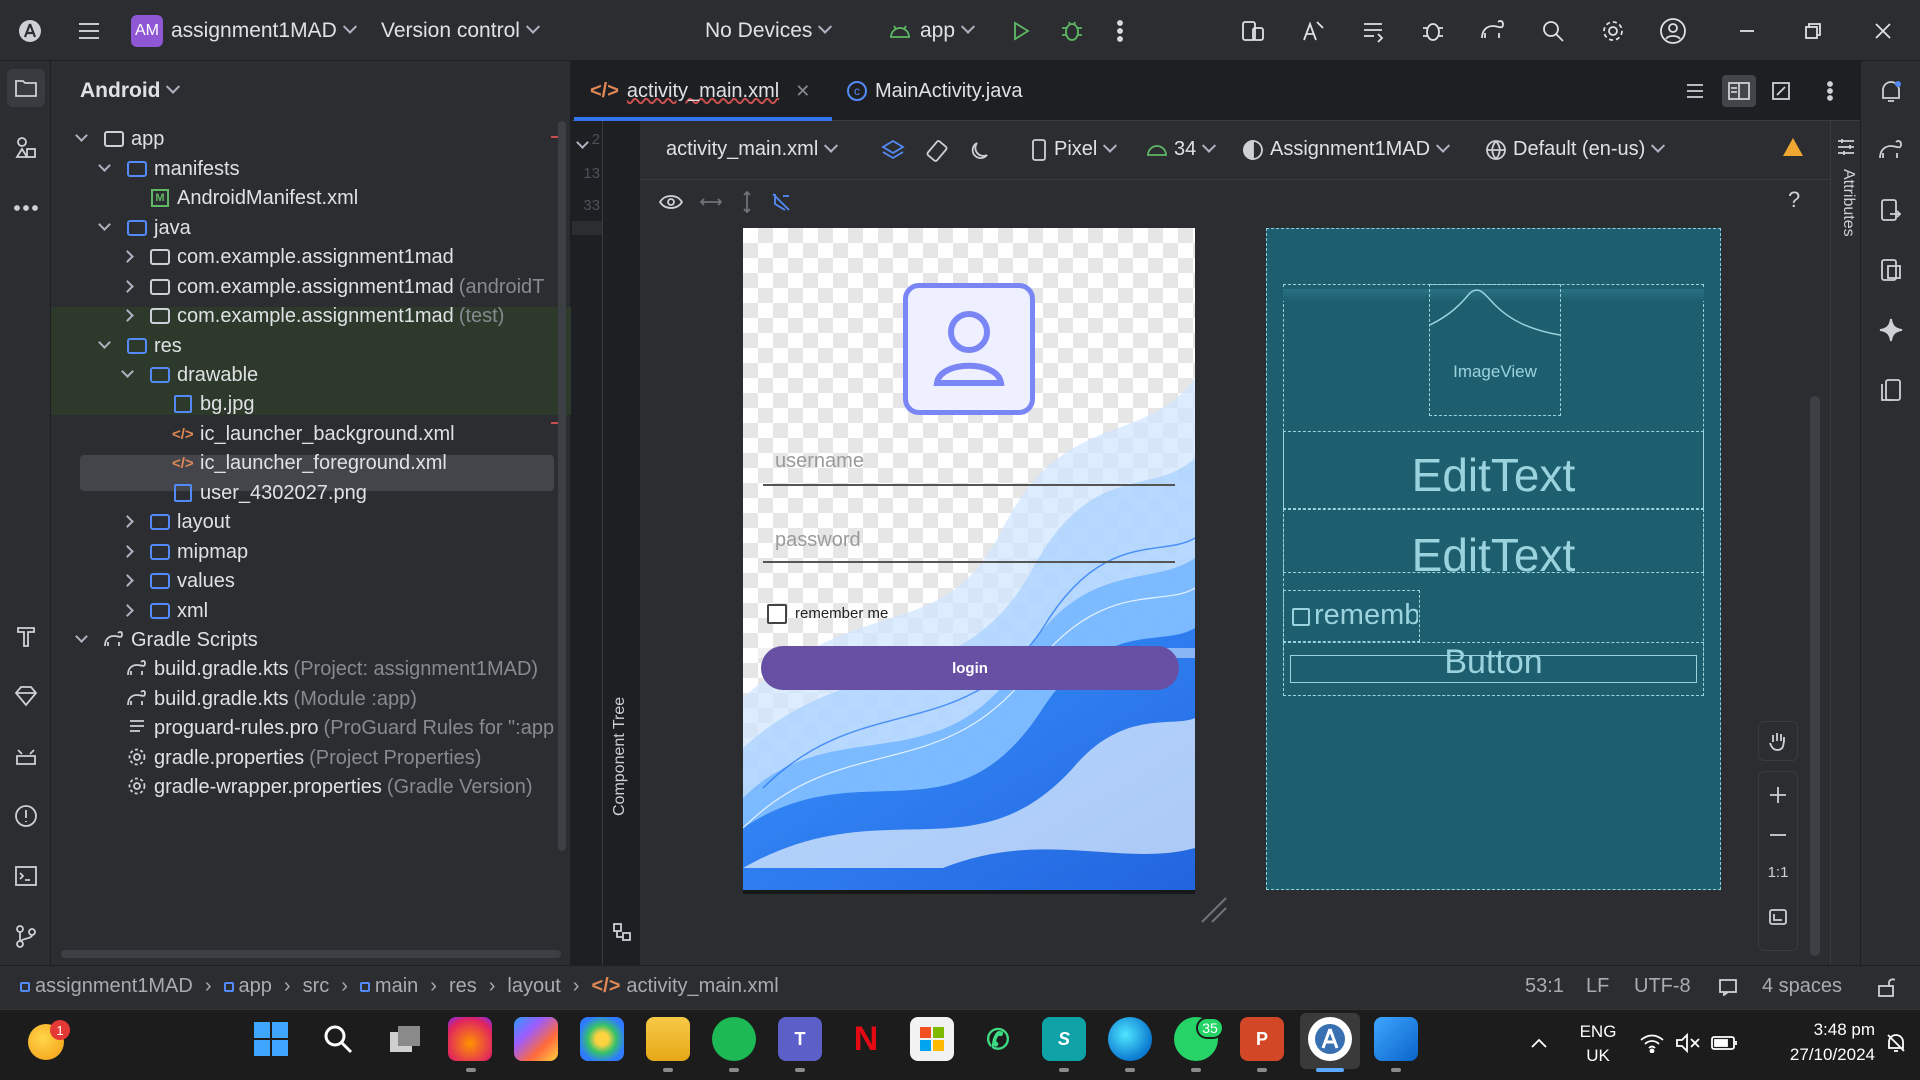 This screenshot has height=1080, width=1920. Describe the element at coordinates (1891, 92) in the screenshot. I see `notifications-bell-icon` at that location.